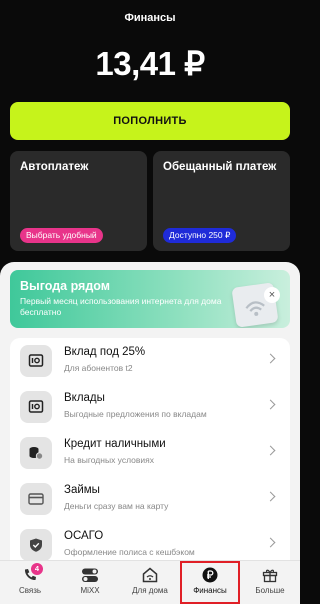 The image size is (320, 604). Describe the element at coordinates (220, 167) in the screenshot. I see `promised-payment-card-title: Обещанный платеж` at that location.